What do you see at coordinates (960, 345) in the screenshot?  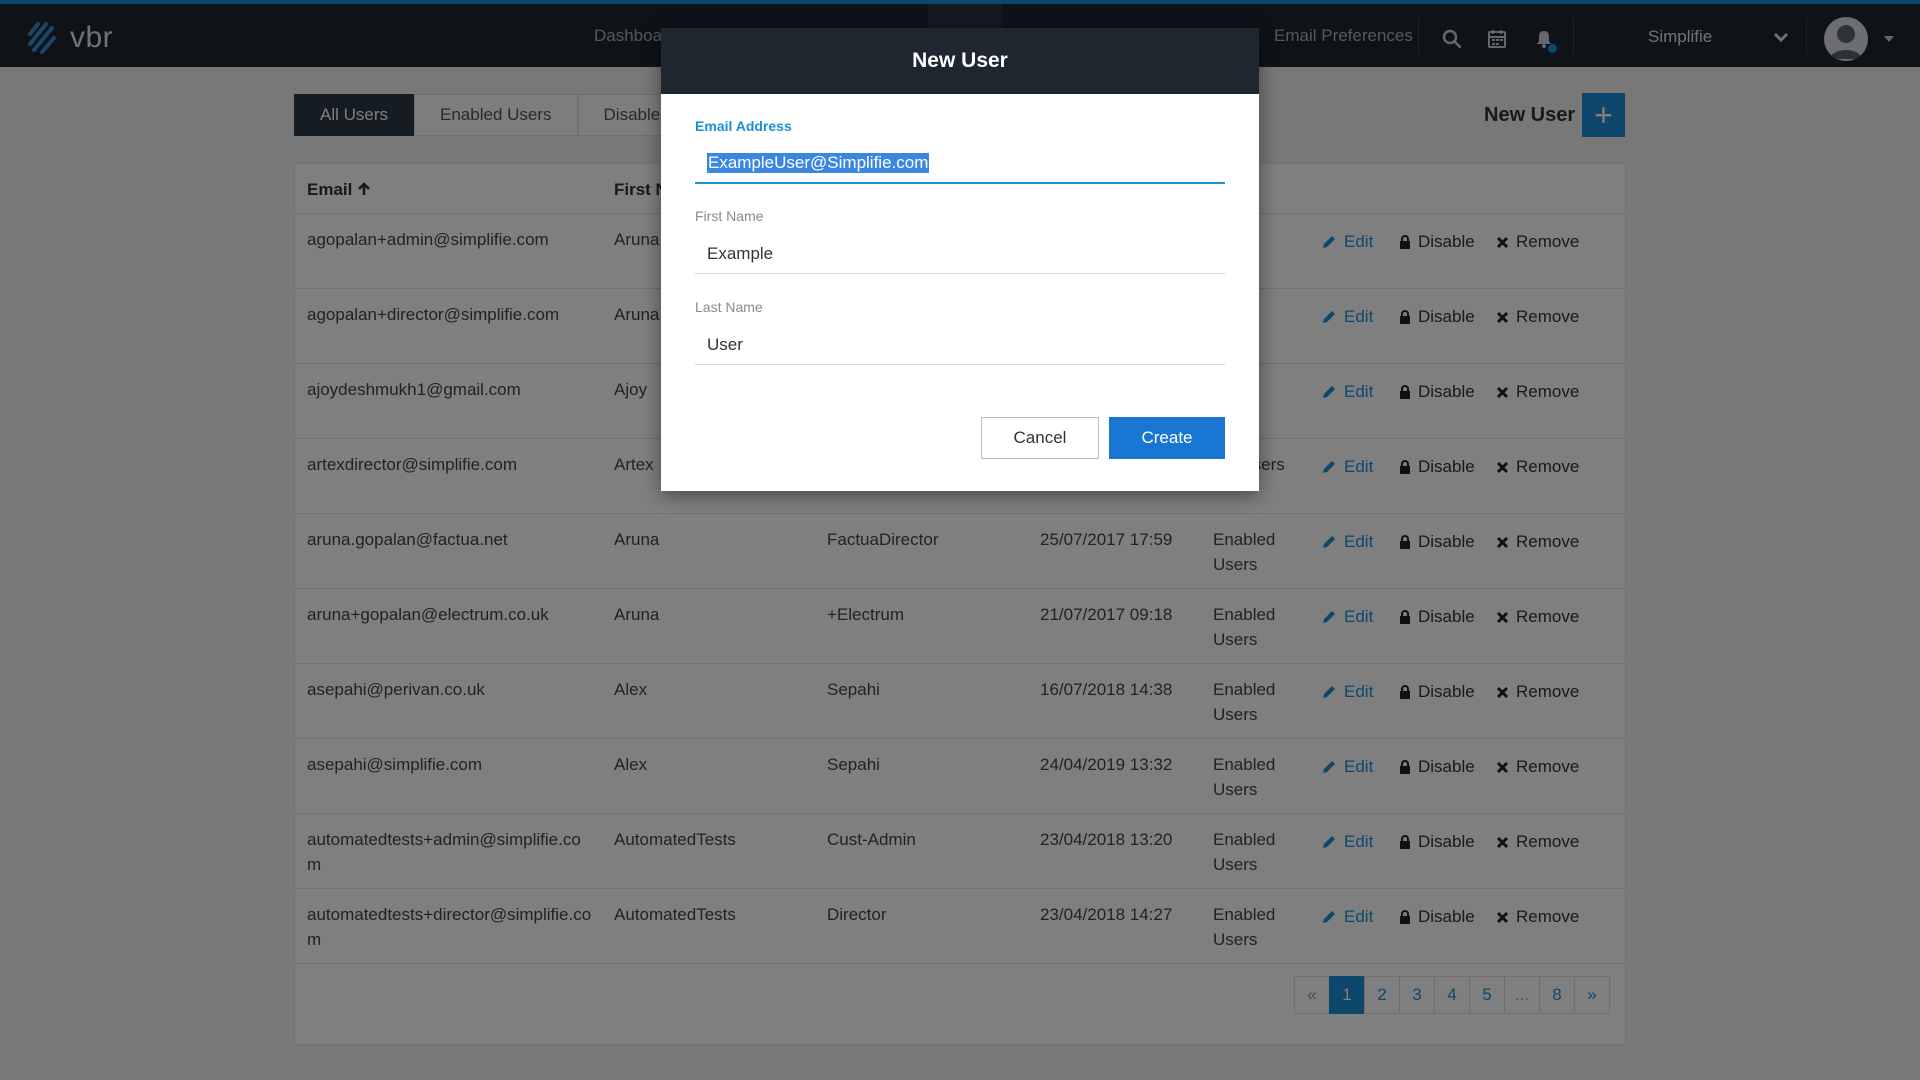 I see `last-name-input: User` at bounding box center [960, 345].